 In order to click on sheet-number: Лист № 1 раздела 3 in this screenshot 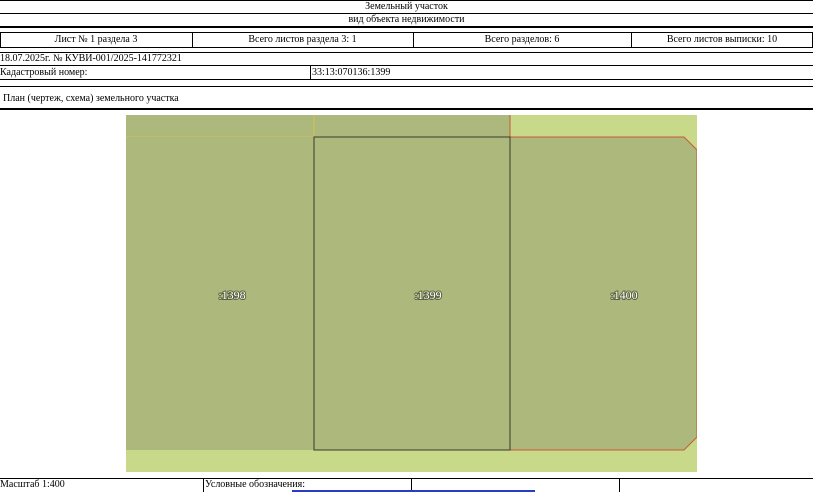, I will do `click(96, 39)`.